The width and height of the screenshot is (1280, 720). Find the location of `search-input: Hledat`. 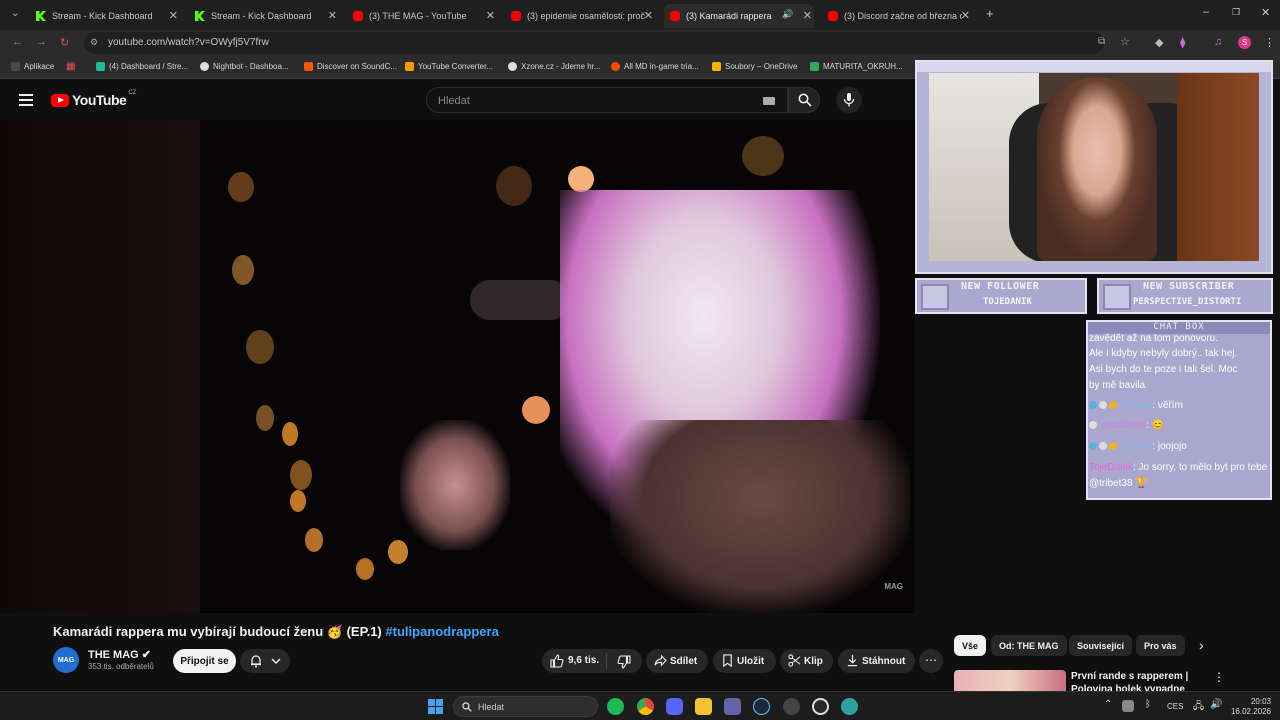

search-input: Hledat is located at coordinates (607, 100).